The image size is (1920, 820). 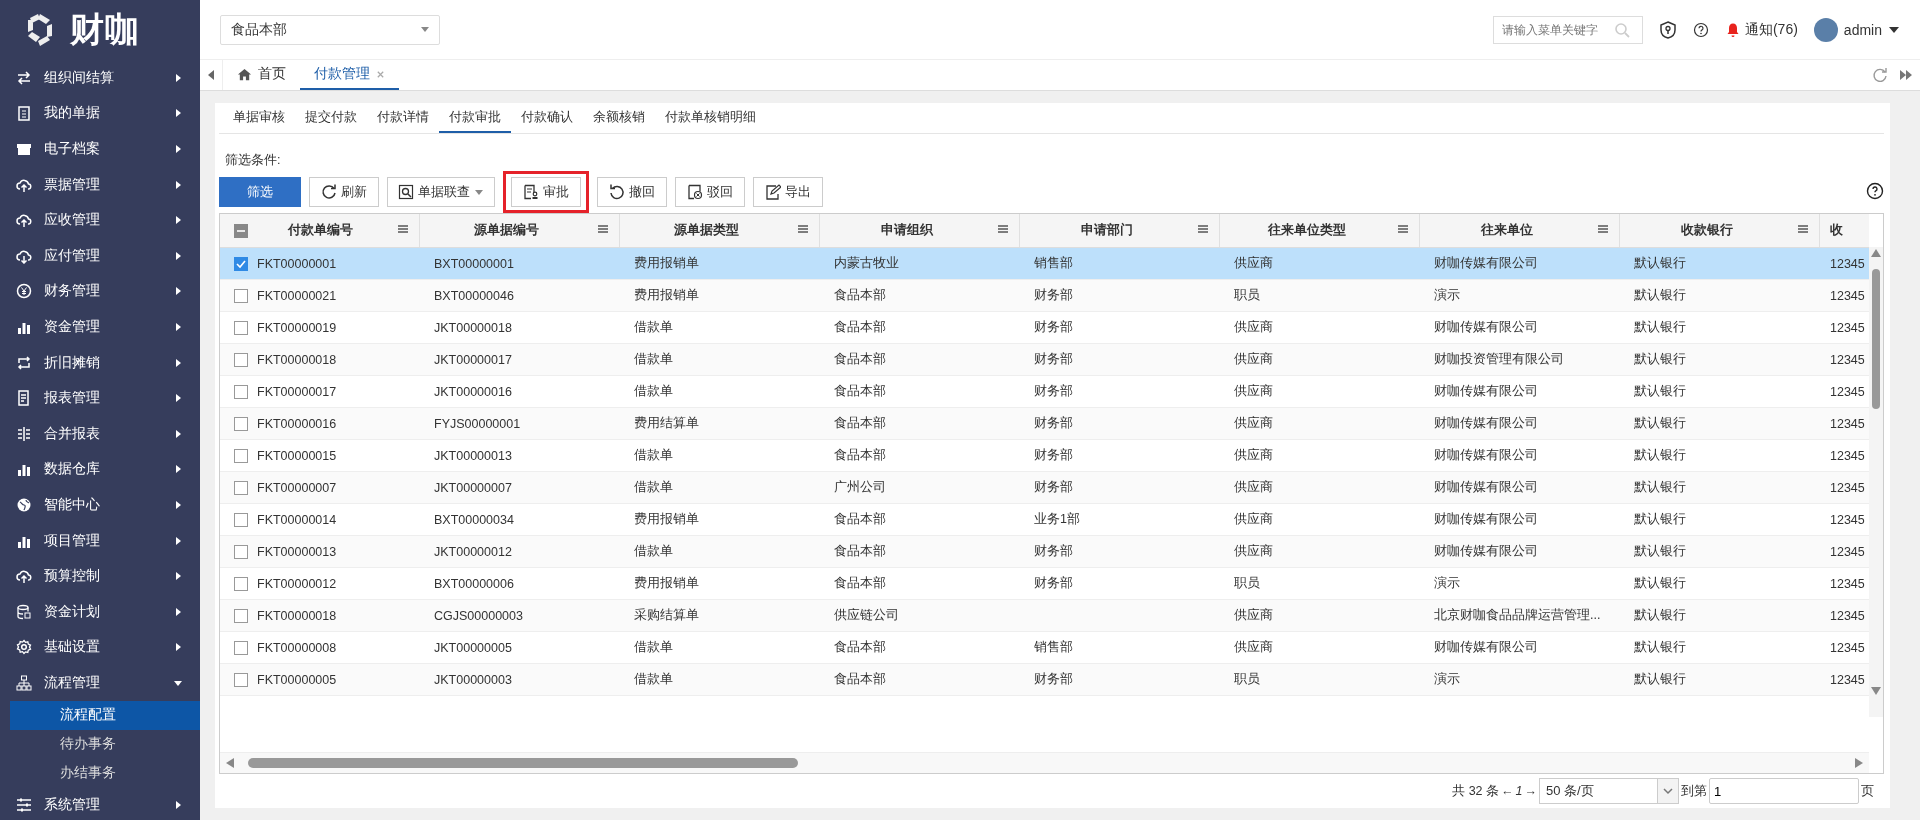 I want to click on sidebar-item: 预算控制, so click(x=100, y=576).